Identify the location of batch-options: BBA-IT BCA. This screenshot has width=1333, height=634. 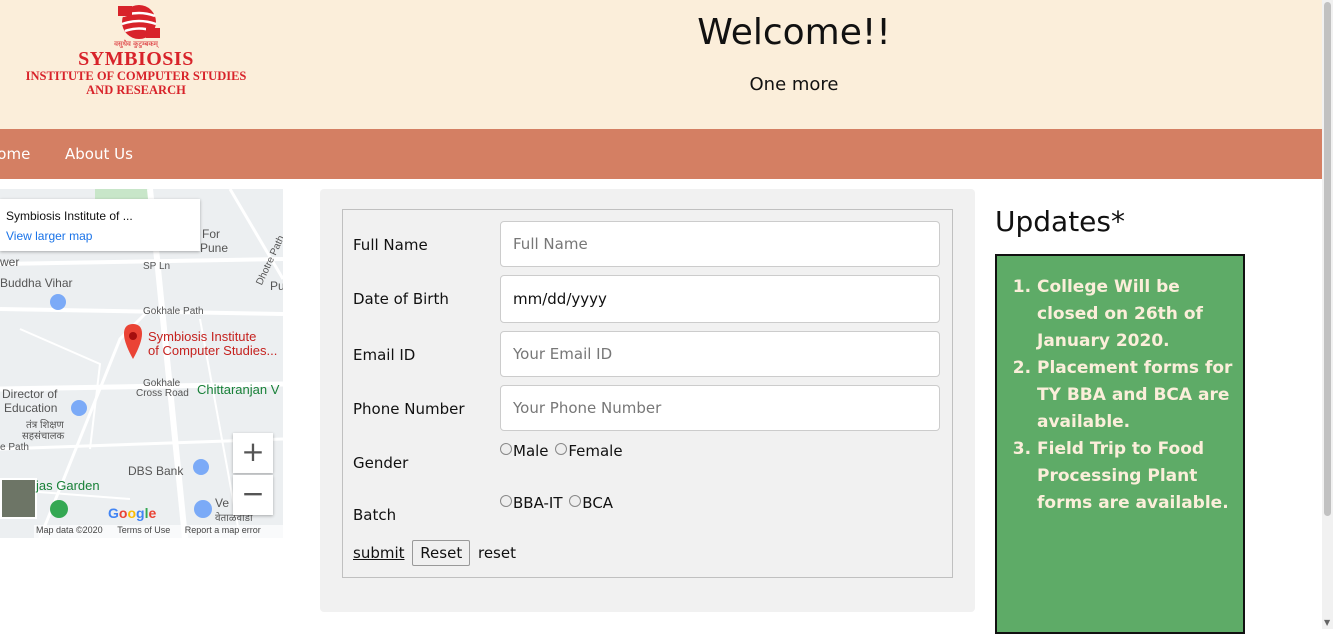
(556, 503).